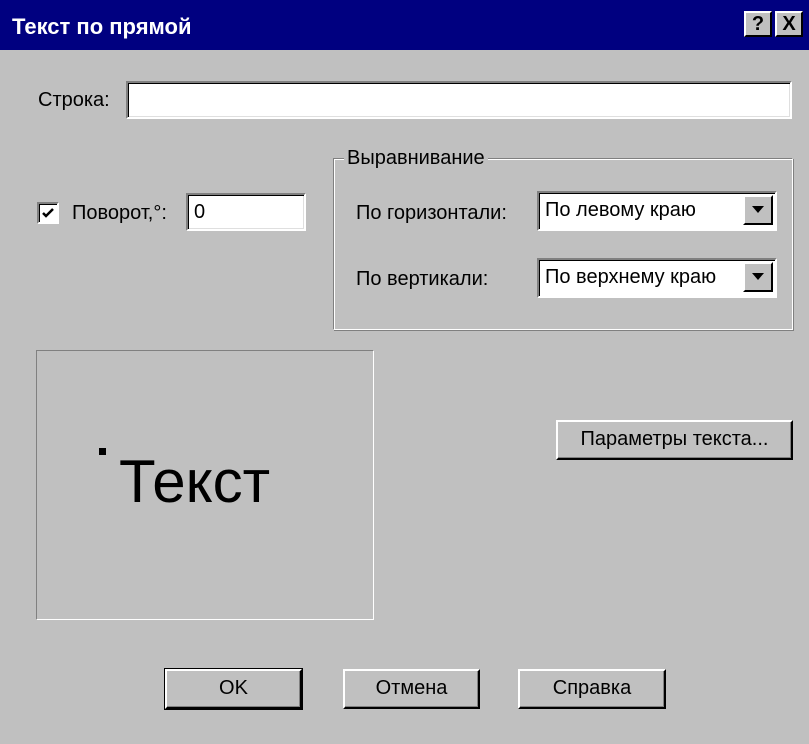 The width and height of the screenshot is (809, 744). Describe the element at coordinates (431, 213) in the screenshot. I see `horizontal-label: По горизонтали:` at that location.